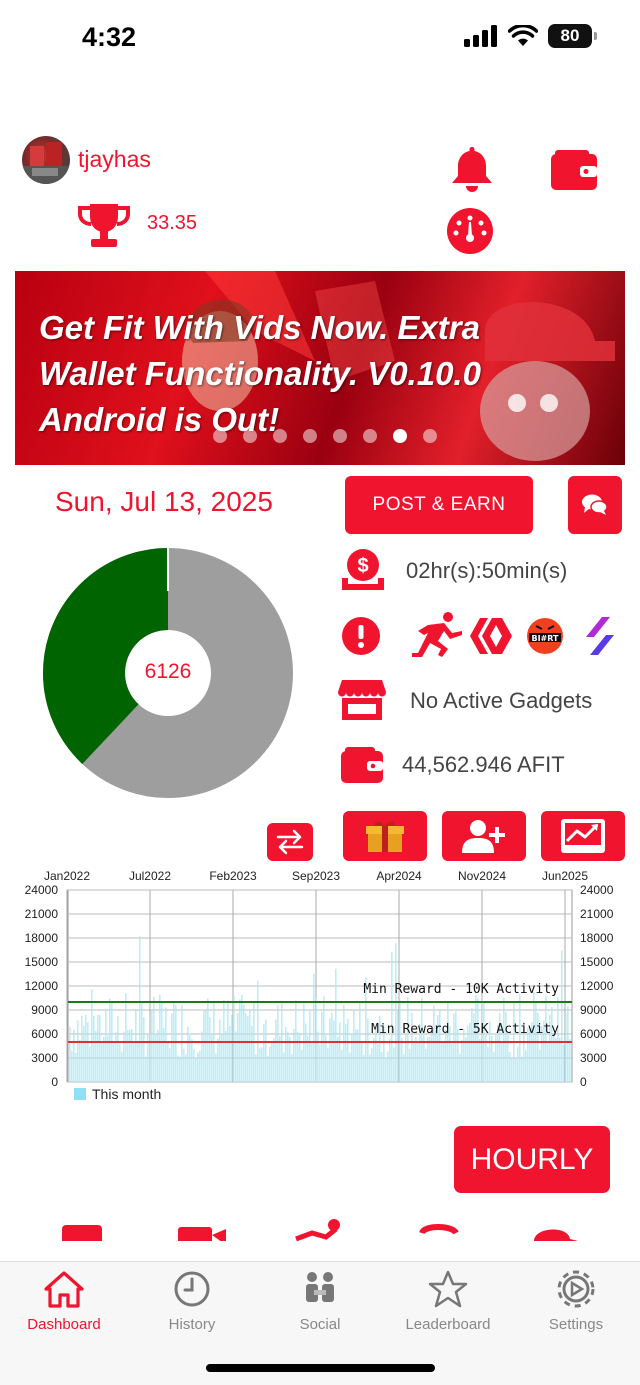 The width and height of the screenshot is (640, 1385). I want to click on bell-icon, so click(472, 169).